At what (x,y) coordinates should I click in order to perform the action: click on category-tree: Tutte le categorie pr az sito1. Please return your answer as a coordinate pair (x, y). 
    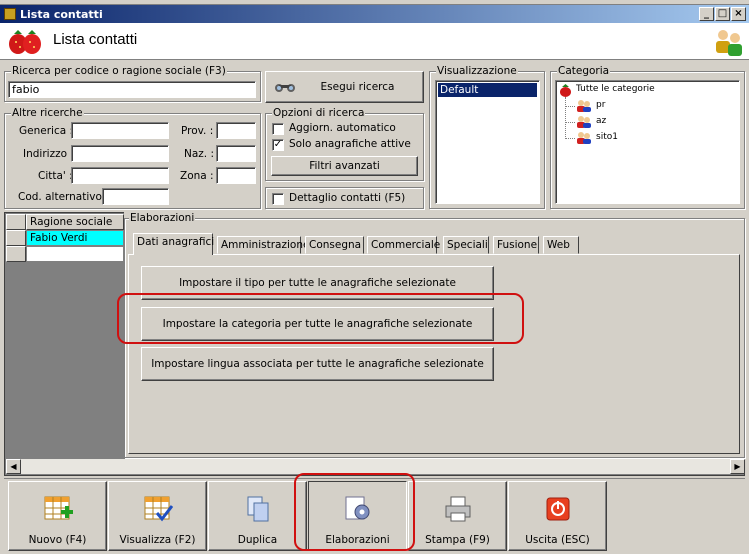
    Looking at the image, I should click on (647, 142).